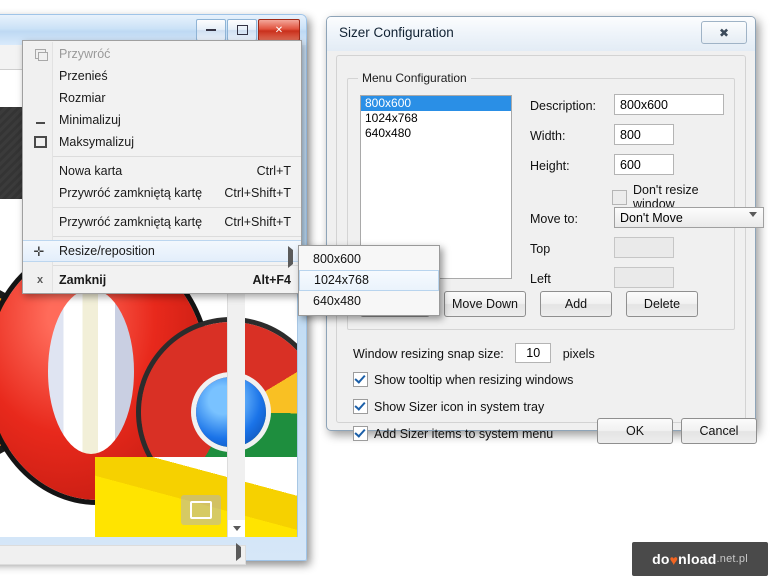 This screenshot has height=582, width=774. I want to click on move-down-button: Move Down, so click(485, 304).